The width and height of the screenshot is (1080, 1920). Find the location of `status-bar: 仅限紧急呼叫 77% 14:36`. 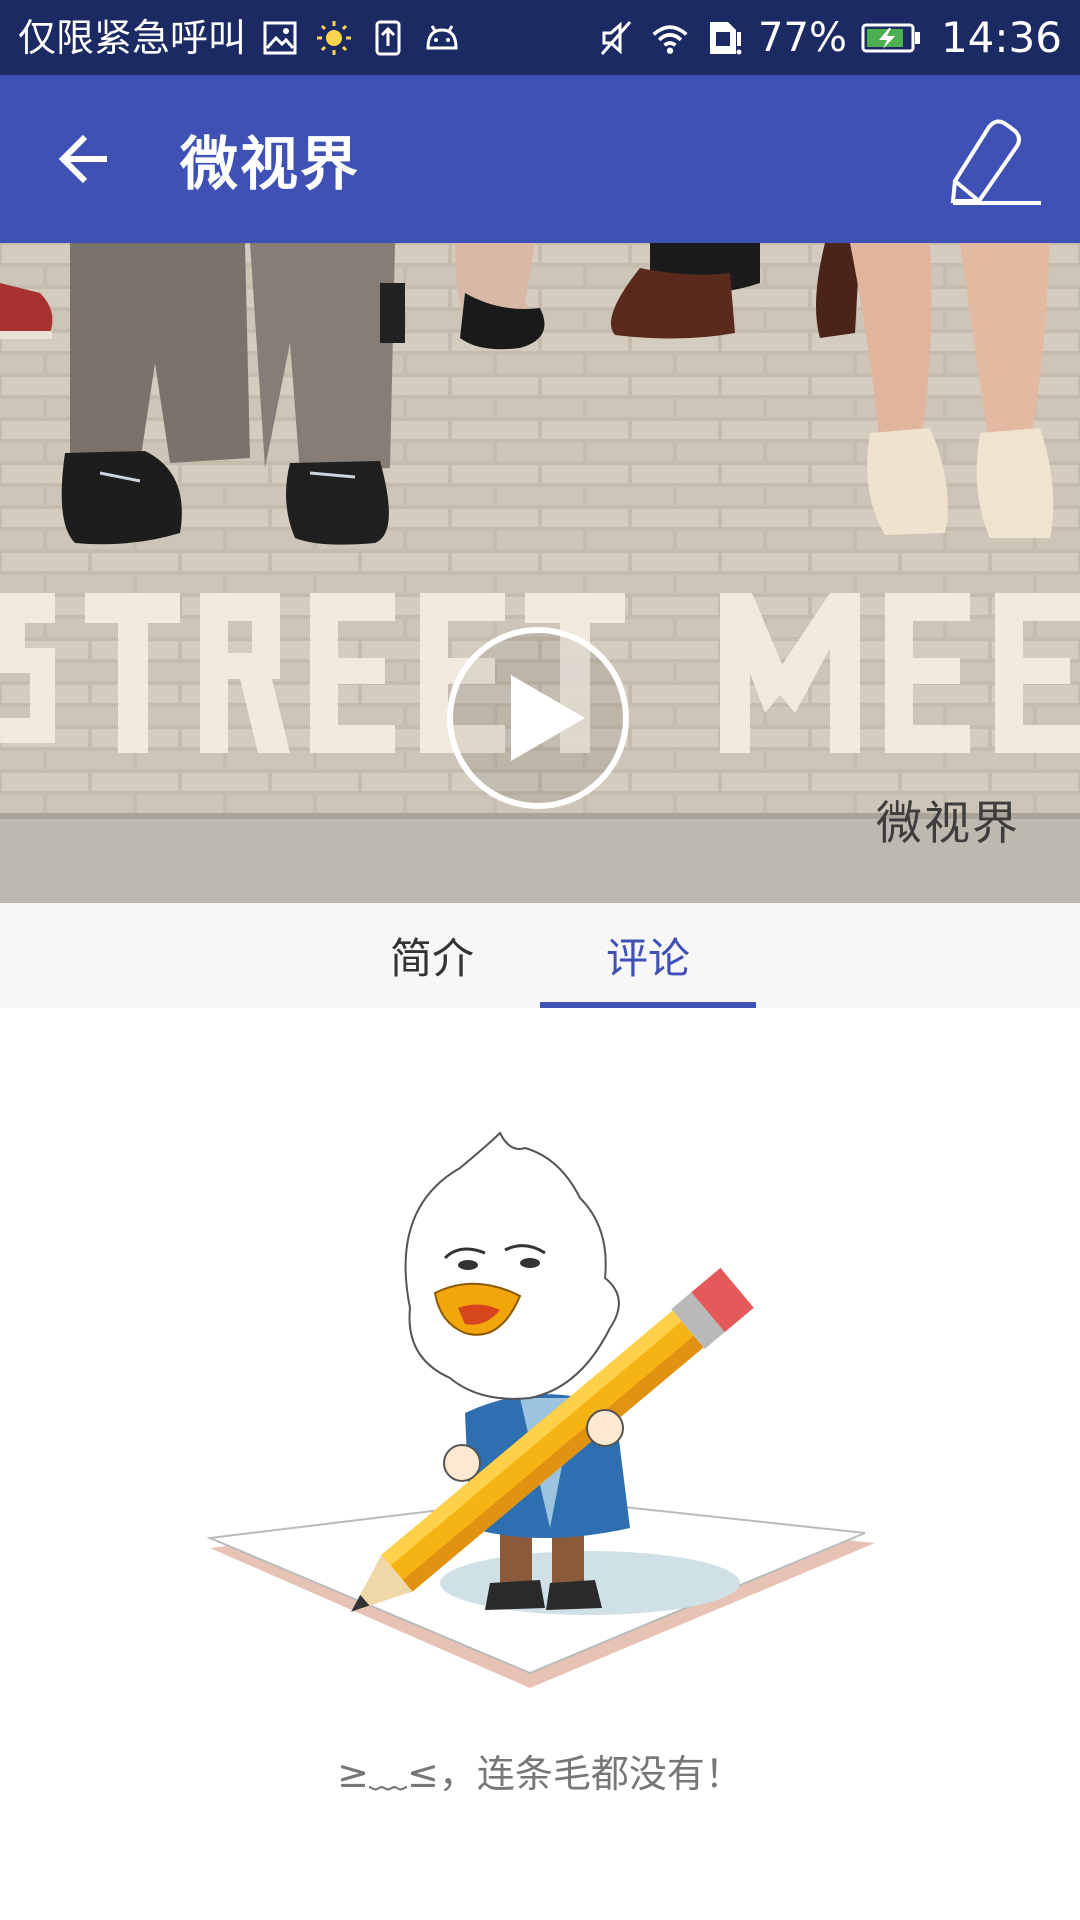

status-bar: 仅限紧急呼叫 77% 14:36 is located at coordinates (540, 37).